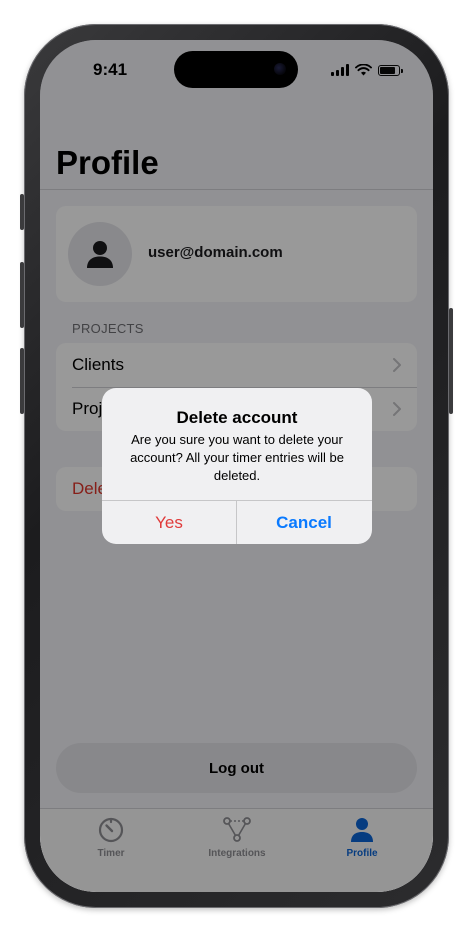 The image size is (473, 932). Describe the element at coordinates (22, 295) in the screenshot. I see `volume-up-button` at that location.